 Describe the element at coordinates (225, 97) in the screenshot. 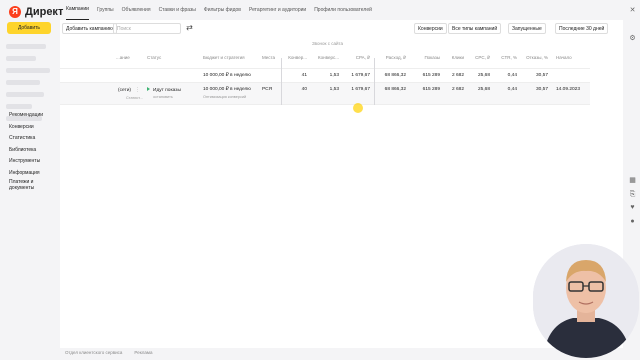

I see `campaign-strategy: Оптимизация конверсий` at that location.